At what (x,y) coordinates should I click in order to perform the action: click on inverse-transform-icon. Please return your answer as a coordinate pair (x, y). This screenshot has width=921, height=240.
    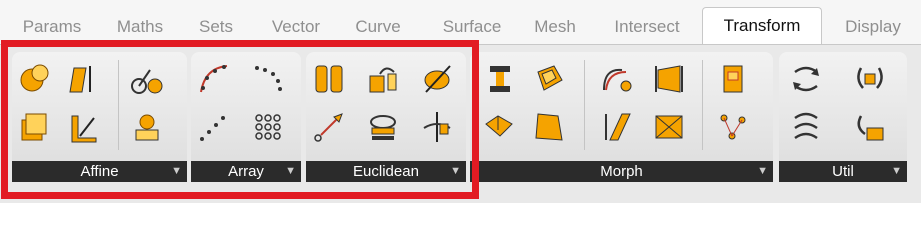
    Looking at the image, I should click on (870, 79).